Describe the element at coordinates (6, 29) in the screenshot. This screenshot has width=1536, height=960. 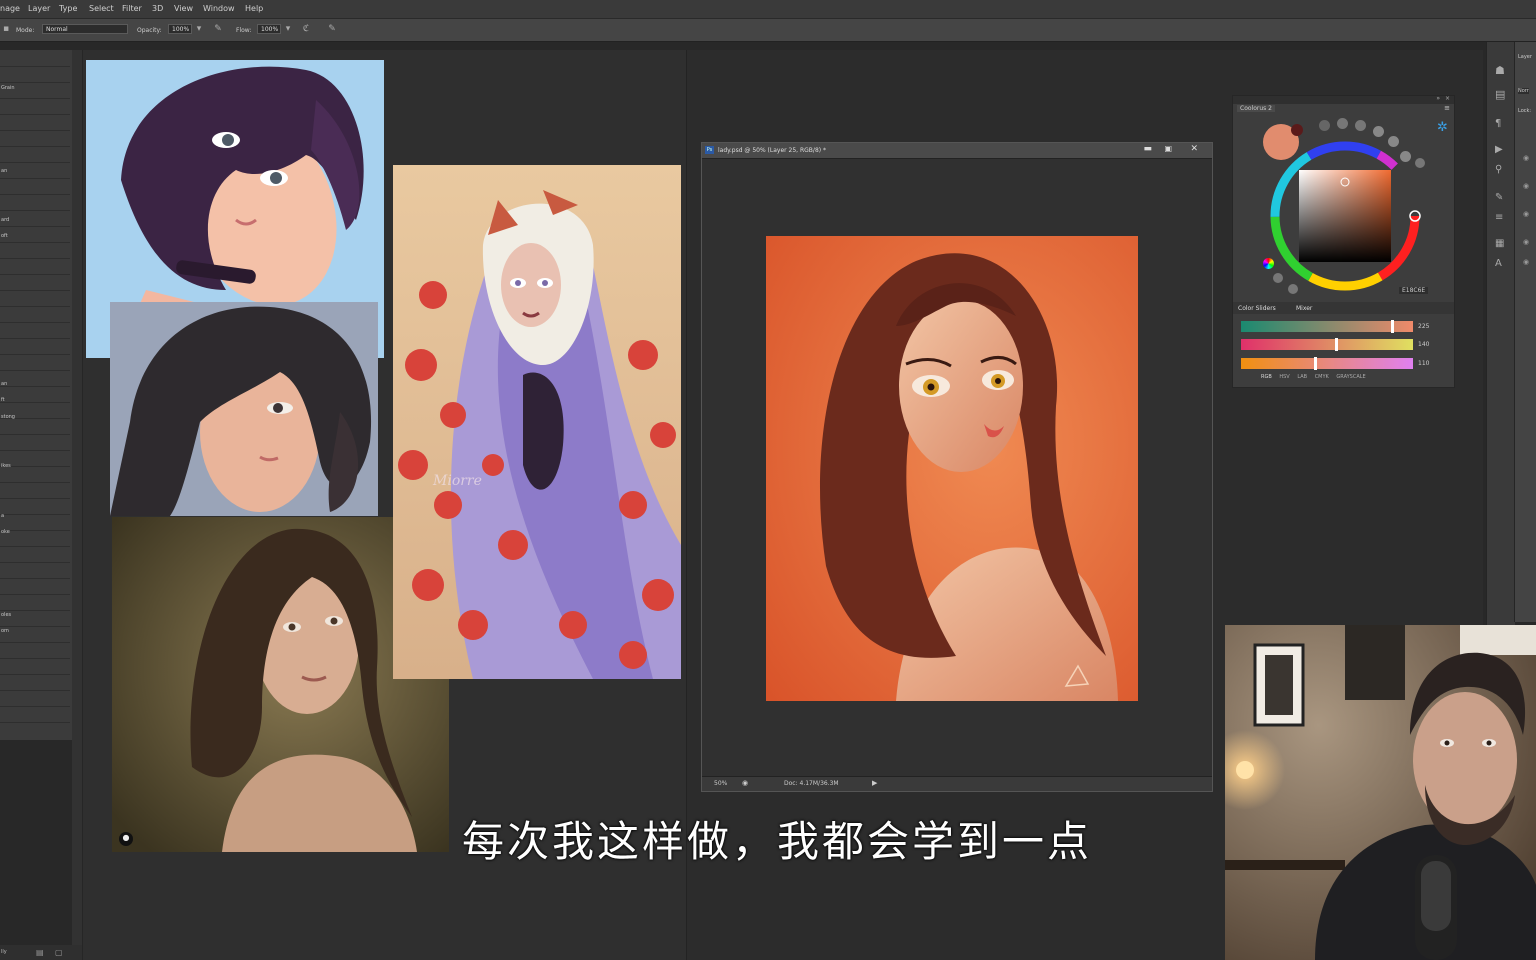
I see `brush-preset-icon: ▪` at that location.